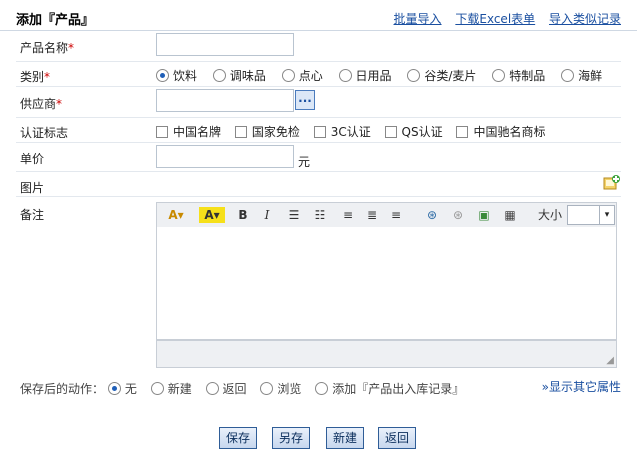 The width and height of the screenshot is (637, 455). What do you see at coordinates (386, 215) in the screenshot?
I see `editor-toolbar: A▾ A▾ B I ☰ ☷ ≡ ≣ ≡ ⊛ ⊛ ▣ ▦ 大小 ▾` at bounding box center [386, 215].